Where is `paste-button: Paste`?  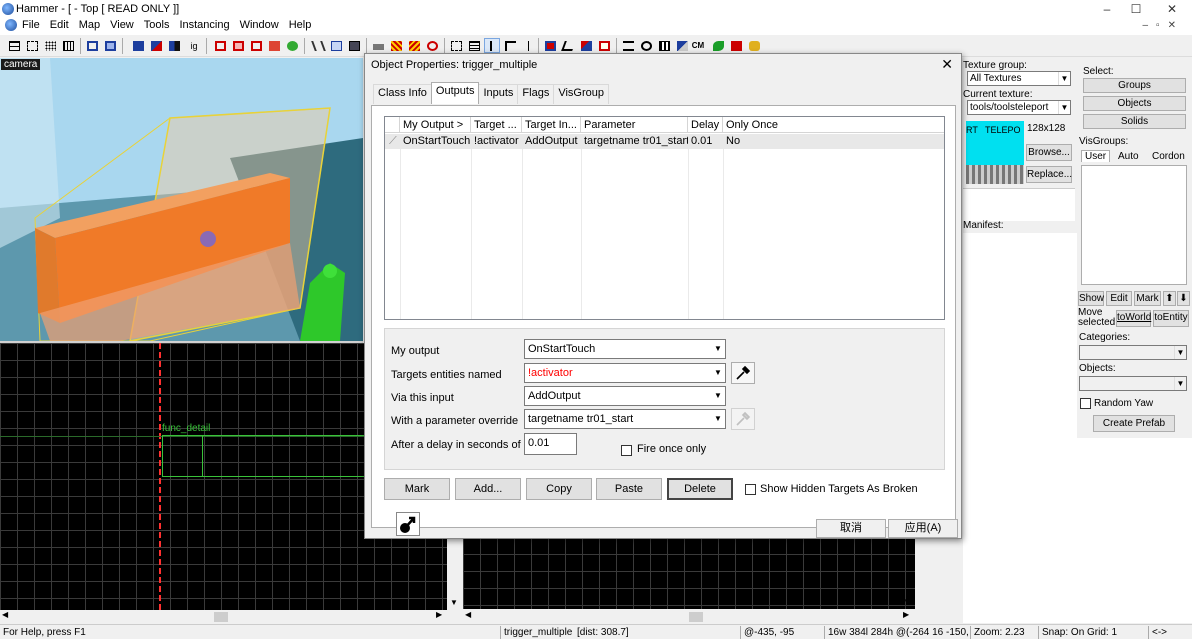
paste-button: Paste is located at coordinates (629, 489).